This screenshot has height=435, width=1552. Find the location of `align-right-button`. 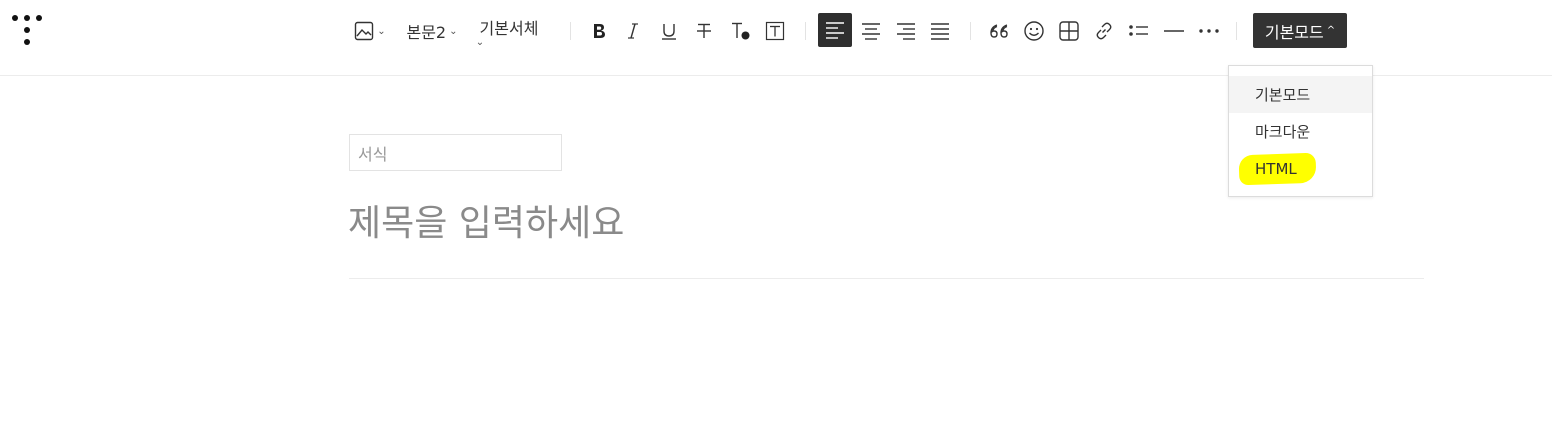

align-right-button is located at coordinates (906, 31).